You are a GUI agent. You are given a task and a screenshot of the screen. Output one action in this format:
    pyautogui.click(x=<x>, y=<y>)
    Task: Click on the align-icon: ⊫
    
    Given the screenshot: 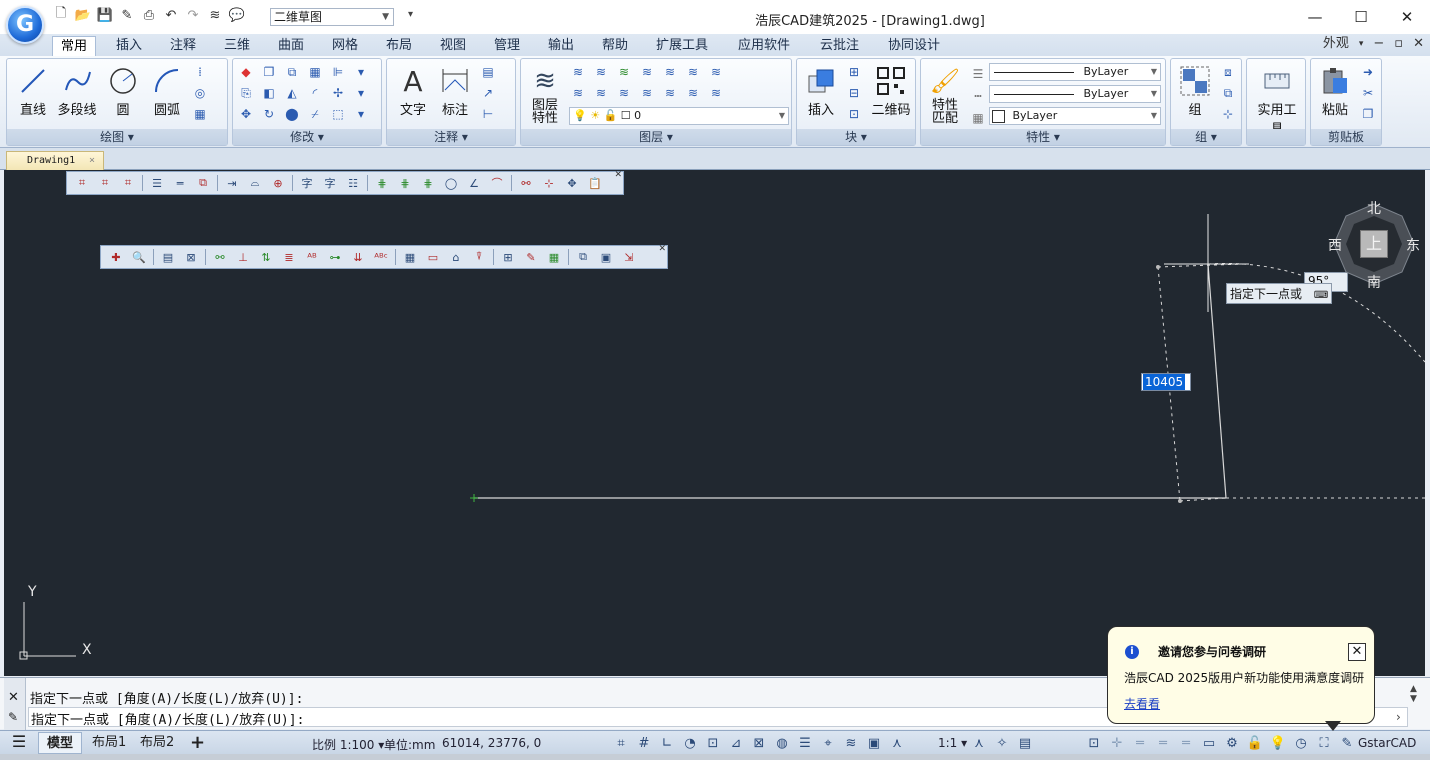 What is the action you would take?
    pyautogui.click(x=338, y=72)
    